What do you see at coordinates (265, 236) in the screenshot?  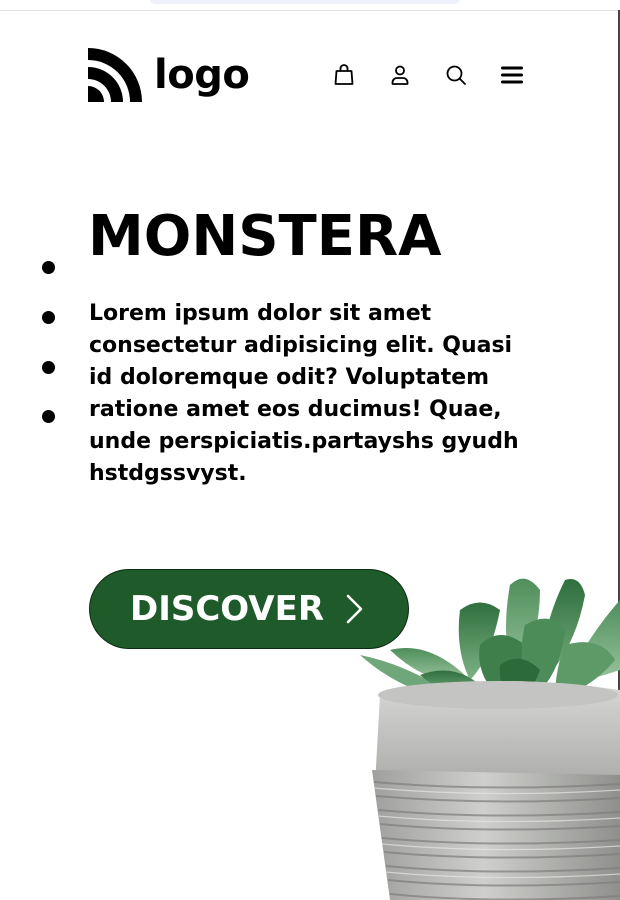 I see `hero-title: MONSTERA` at bounding box center [265, 236].